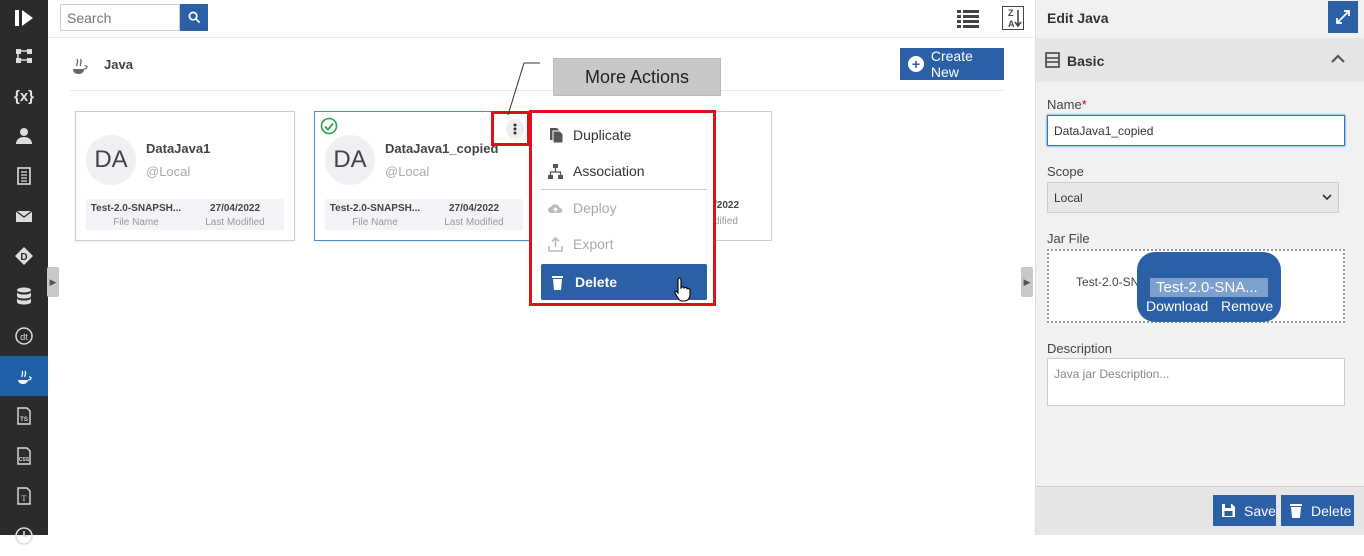  I want to click on section-title: Basic, so click(1086, 61).